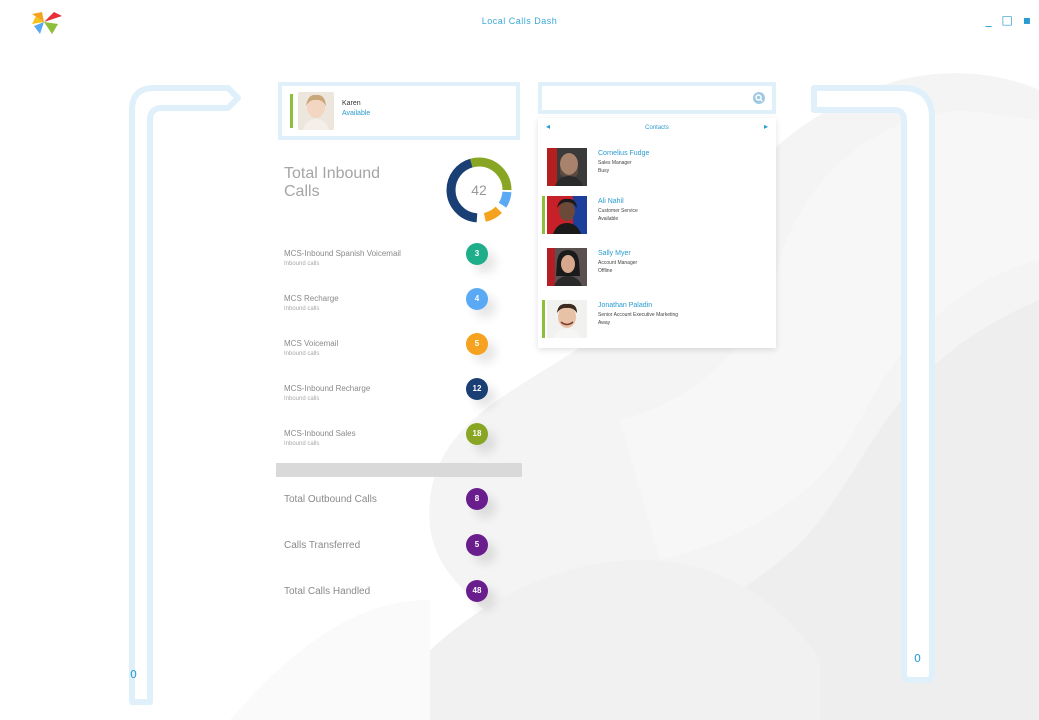 Image resolution: width=1039 pixels, height=720 pixels. What do you see at coordinates (638, 315) in the screenshot?
I see `contact-title: Senior Account Executive Marketing` at bounding box center [638, 315].